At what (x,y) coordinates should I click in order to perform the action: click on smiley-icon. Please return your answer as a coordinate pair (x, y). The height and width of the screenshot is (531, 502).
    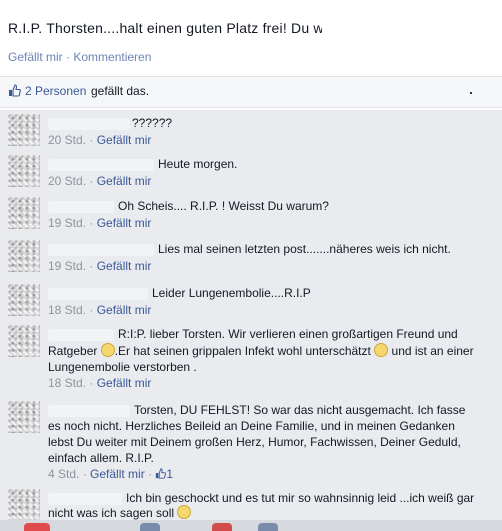
    Looking at the image, I should click on (184, 512).